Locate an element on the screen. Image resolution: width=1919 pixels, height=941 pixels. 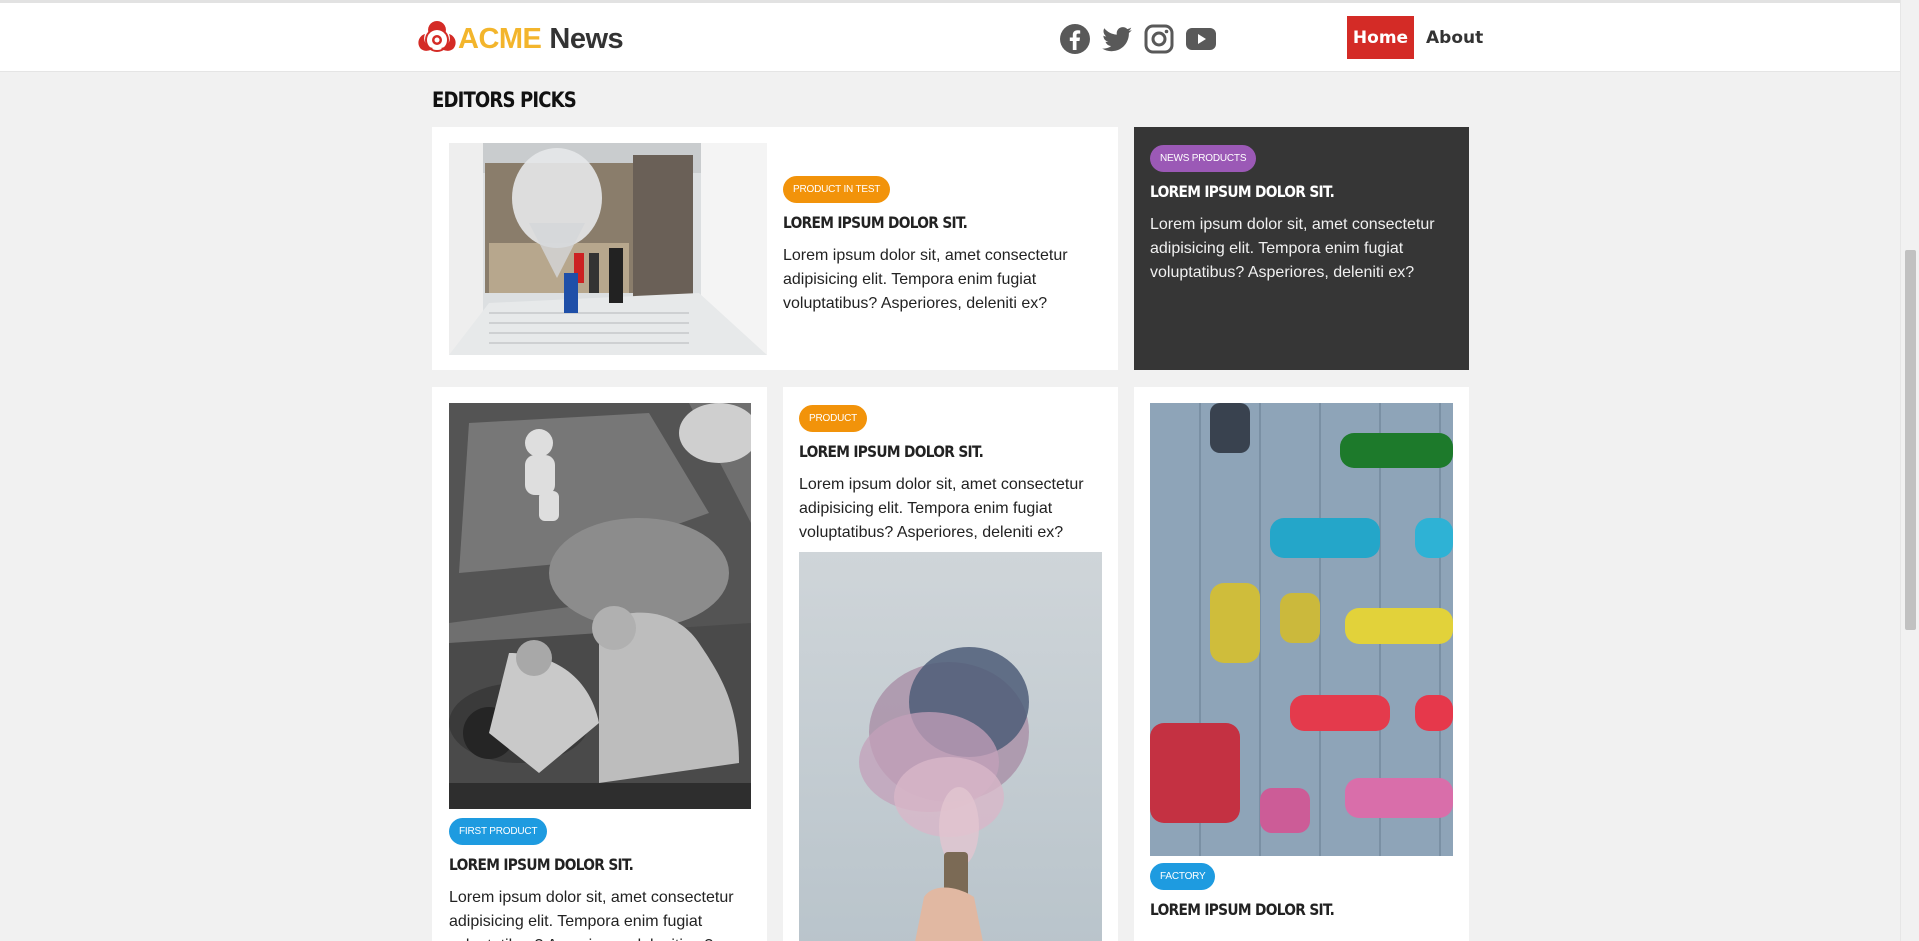
scrollbar-thumb is located at coordinates (1910, 440).